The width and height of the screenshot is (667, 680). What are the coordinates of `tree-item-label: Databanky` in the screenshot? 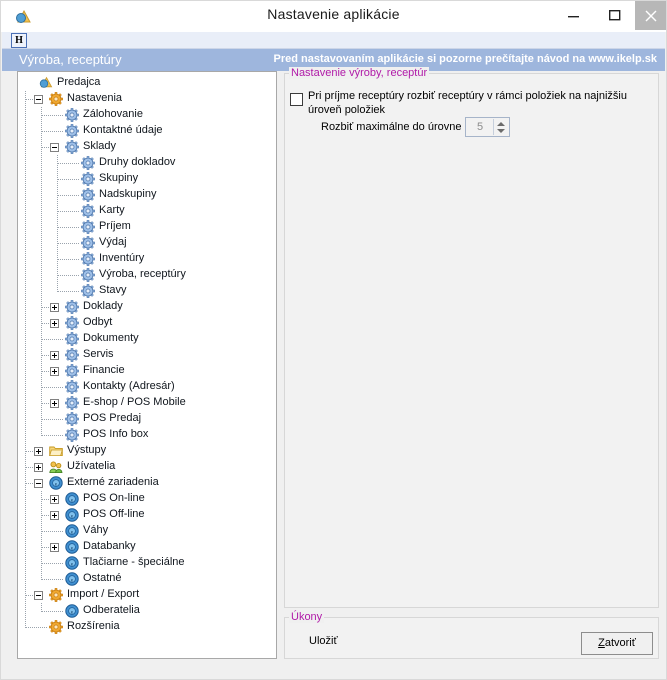 It's located at (109, 546).